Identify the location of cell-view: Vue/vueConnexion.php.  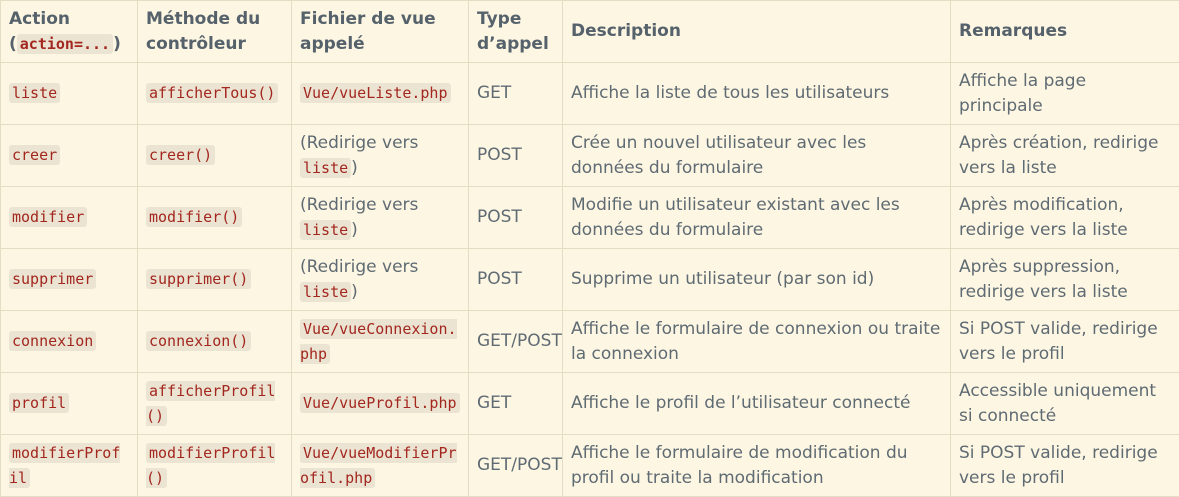
(380, 342).